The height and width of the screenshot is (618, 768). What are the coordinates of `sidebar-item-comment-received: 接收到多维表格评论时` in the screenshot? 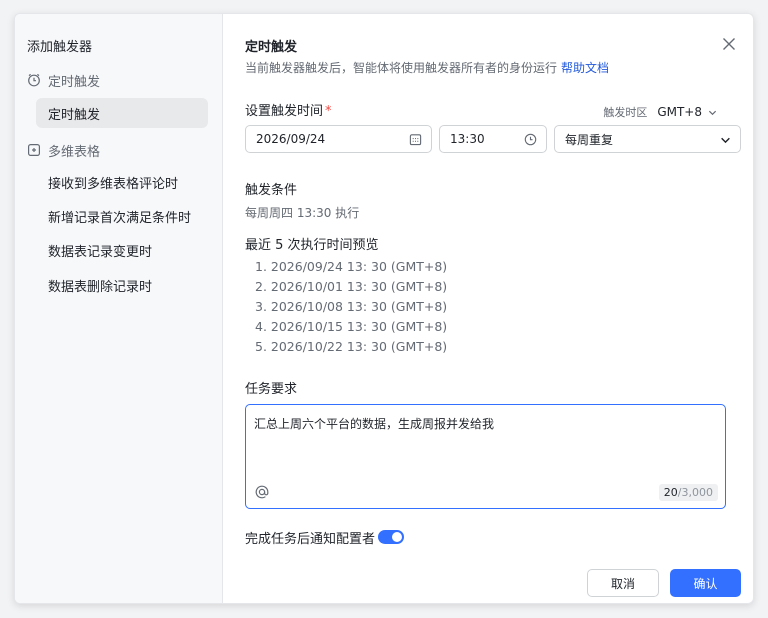 It's located at (122, 182).